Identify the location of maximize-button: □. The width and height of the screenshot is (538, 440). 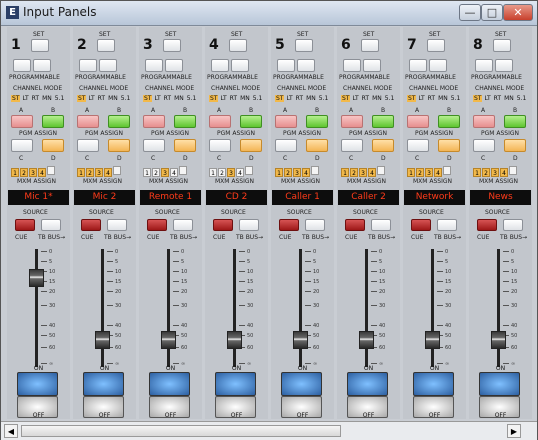
(492, 12).